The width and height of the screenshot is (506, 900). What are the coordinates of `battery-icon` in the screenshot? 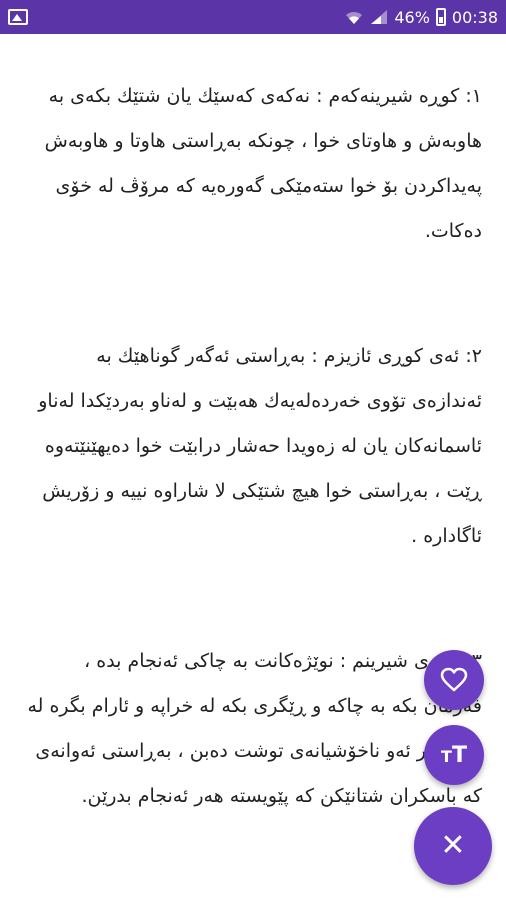 It's located at (440, 17).